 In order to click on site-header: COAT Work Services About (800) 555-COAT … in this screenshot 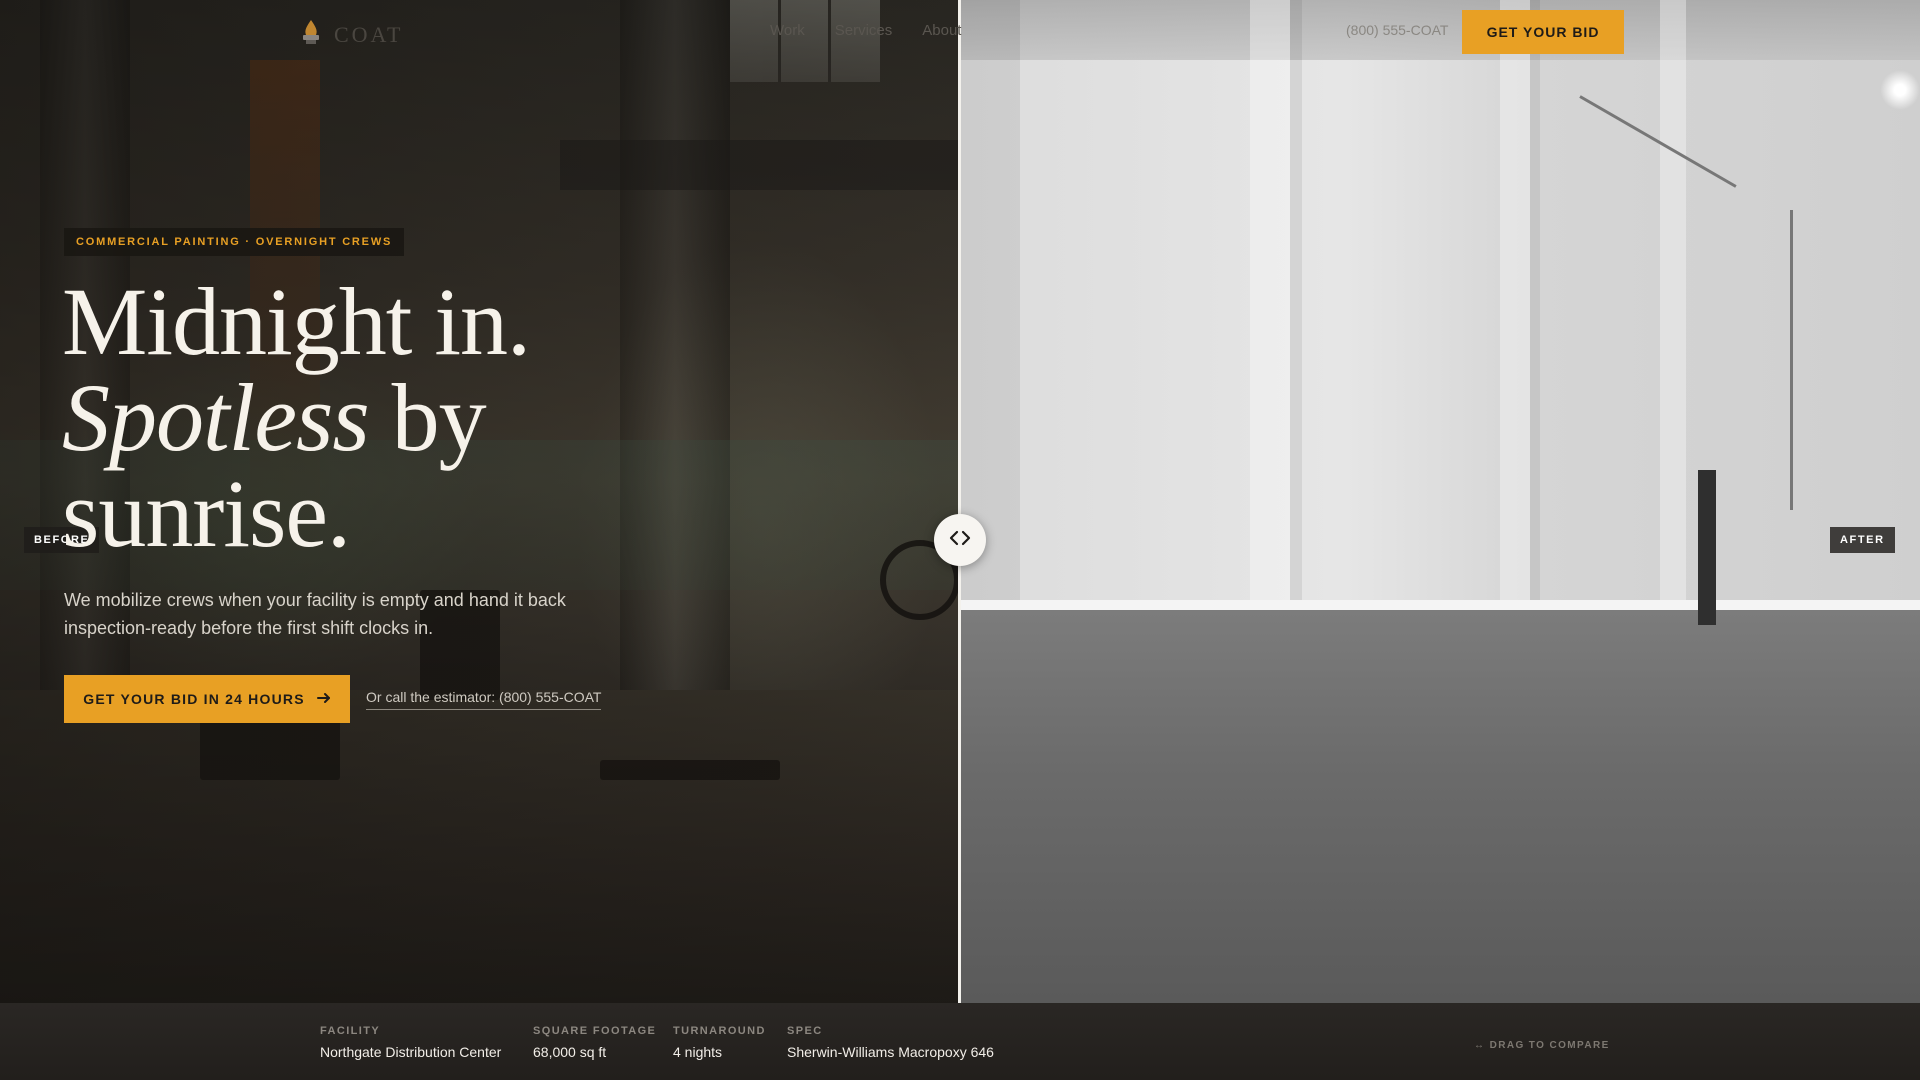, I will do `click(960, 32)`.